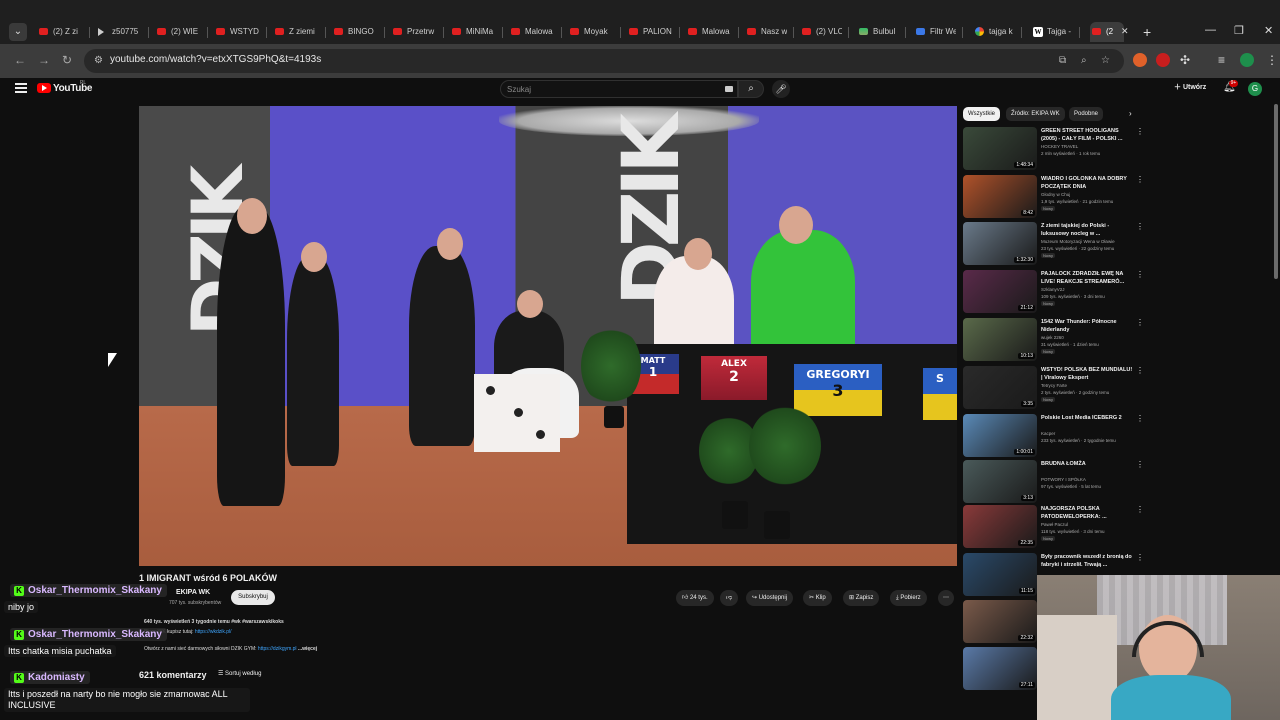 The width and height of the screenshot is (1280, 720). Describe the element at coordinates (307, 649) in the screenshot. I see `show-more-link: ...więcej` at that location.